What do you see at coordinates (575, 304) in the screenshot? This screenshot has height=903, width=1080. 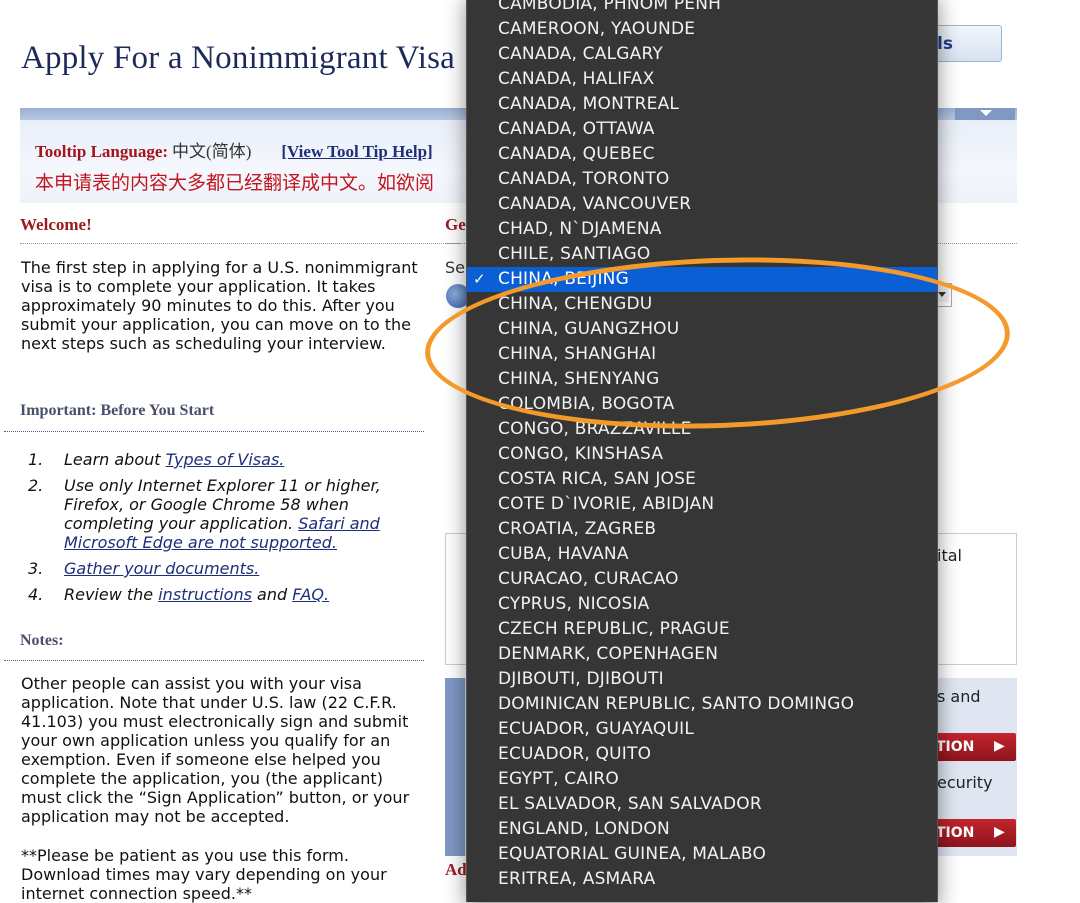 I see `dropdown-option-label: CHINA, CHENGDU` at bounding box center [575, 304].